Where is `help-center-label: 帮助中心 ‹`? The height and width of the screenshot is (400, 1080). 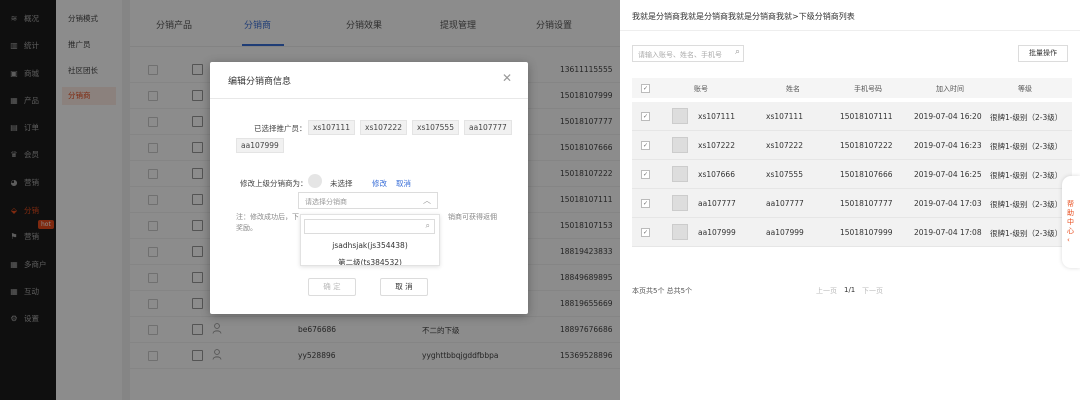 help-center-label: 帮助中心 ‹ is located at coordinates (1070, 222).